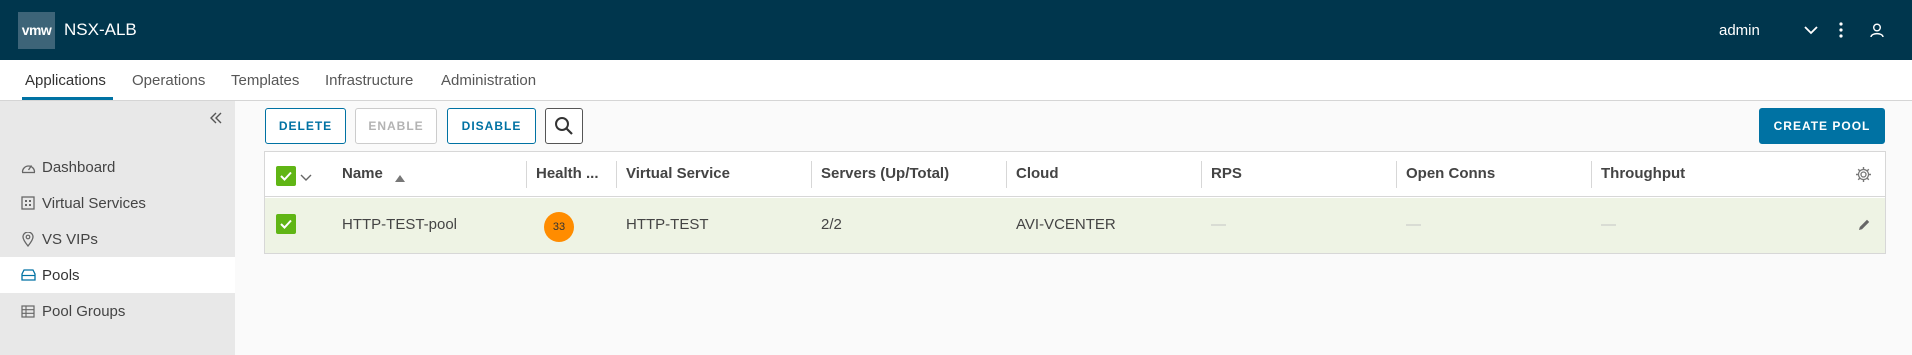 The image size is (1912, 355). Describe the element at coordinates (65, 80) in the screenshot. I see `tab-applications: Applications` at that location.